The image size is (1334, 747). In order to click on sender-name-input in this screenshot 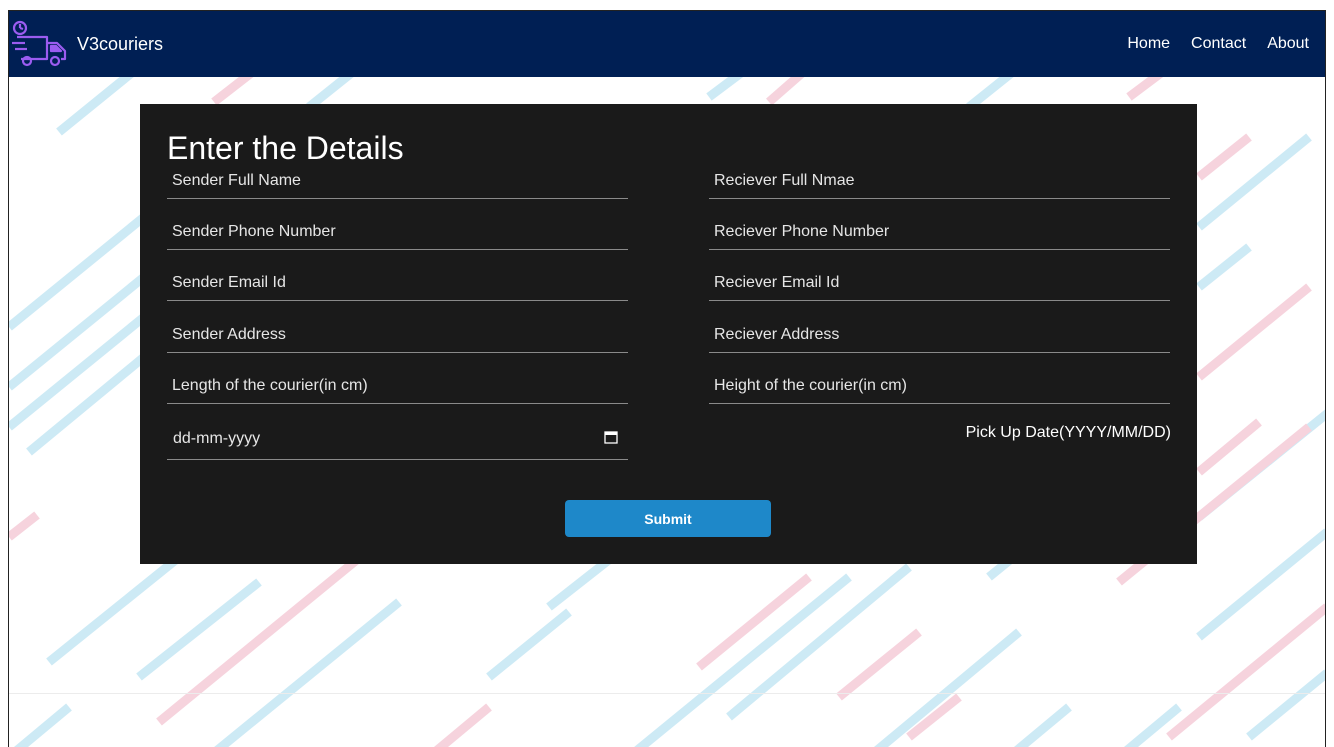, I will do `click(397, 181)`.